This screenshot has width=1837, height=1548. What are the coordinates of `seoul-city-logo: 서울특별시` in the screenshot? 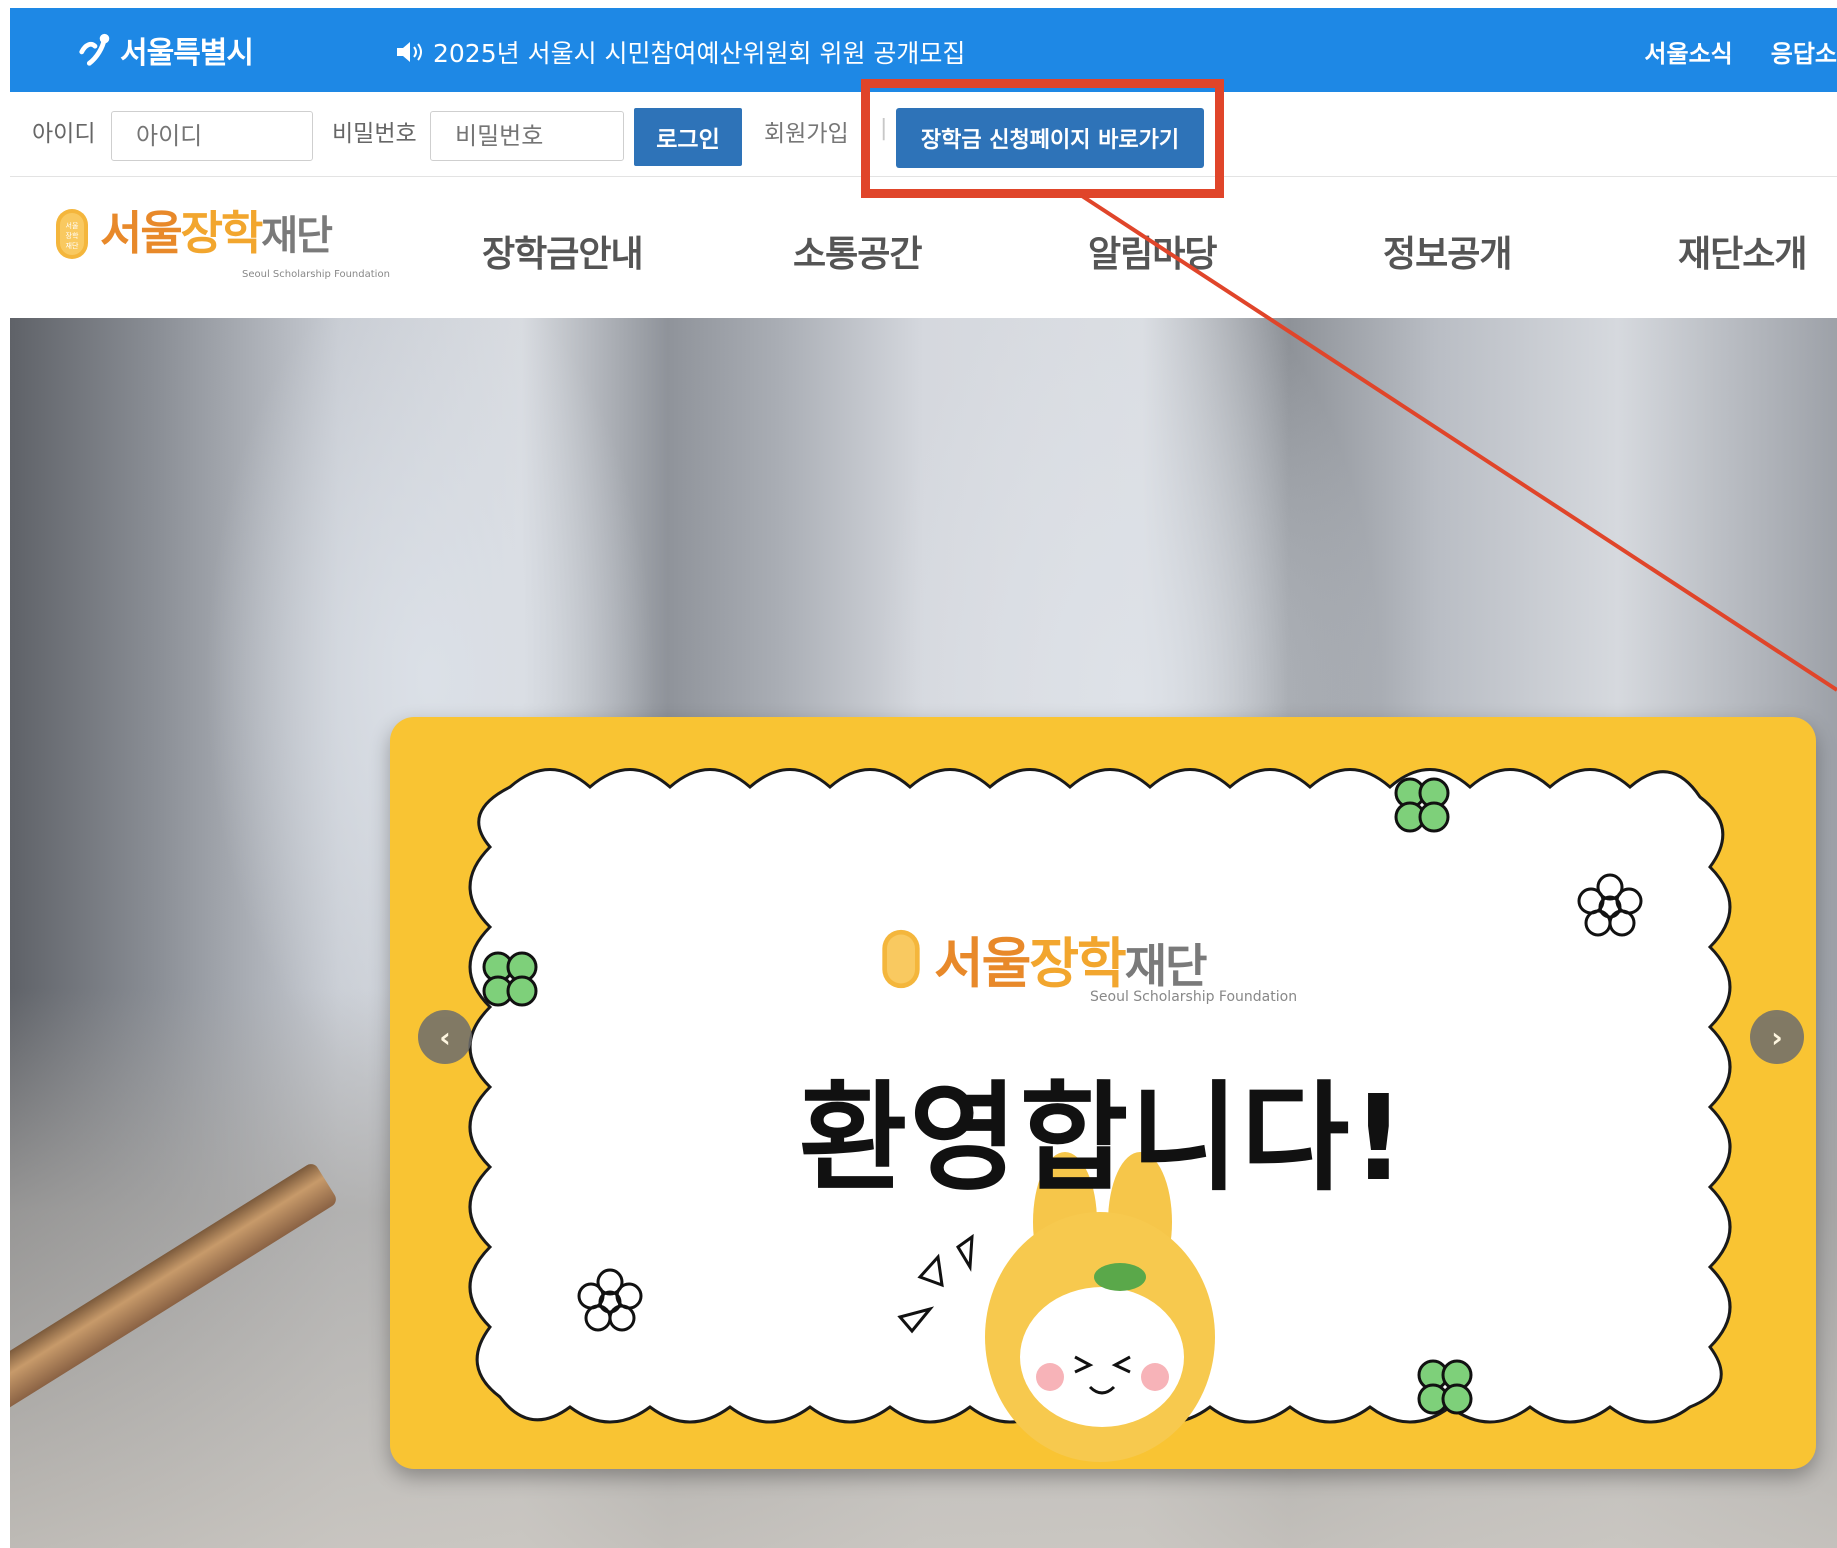 It's located at (165, 50).